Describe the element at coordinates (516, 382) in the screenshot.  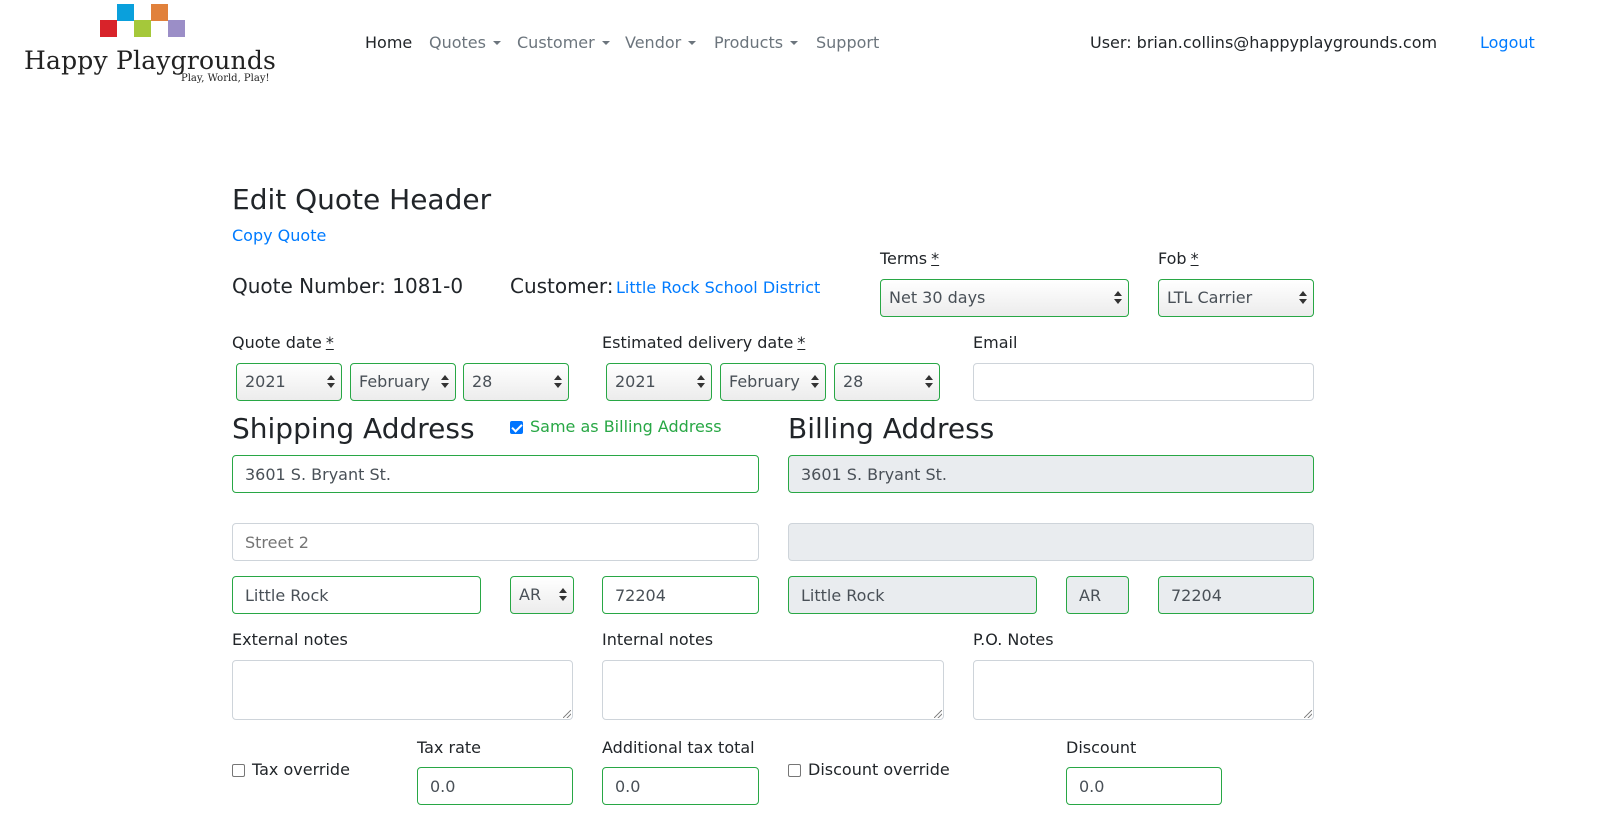
I see `quote-date-day-select: 28` at that location.